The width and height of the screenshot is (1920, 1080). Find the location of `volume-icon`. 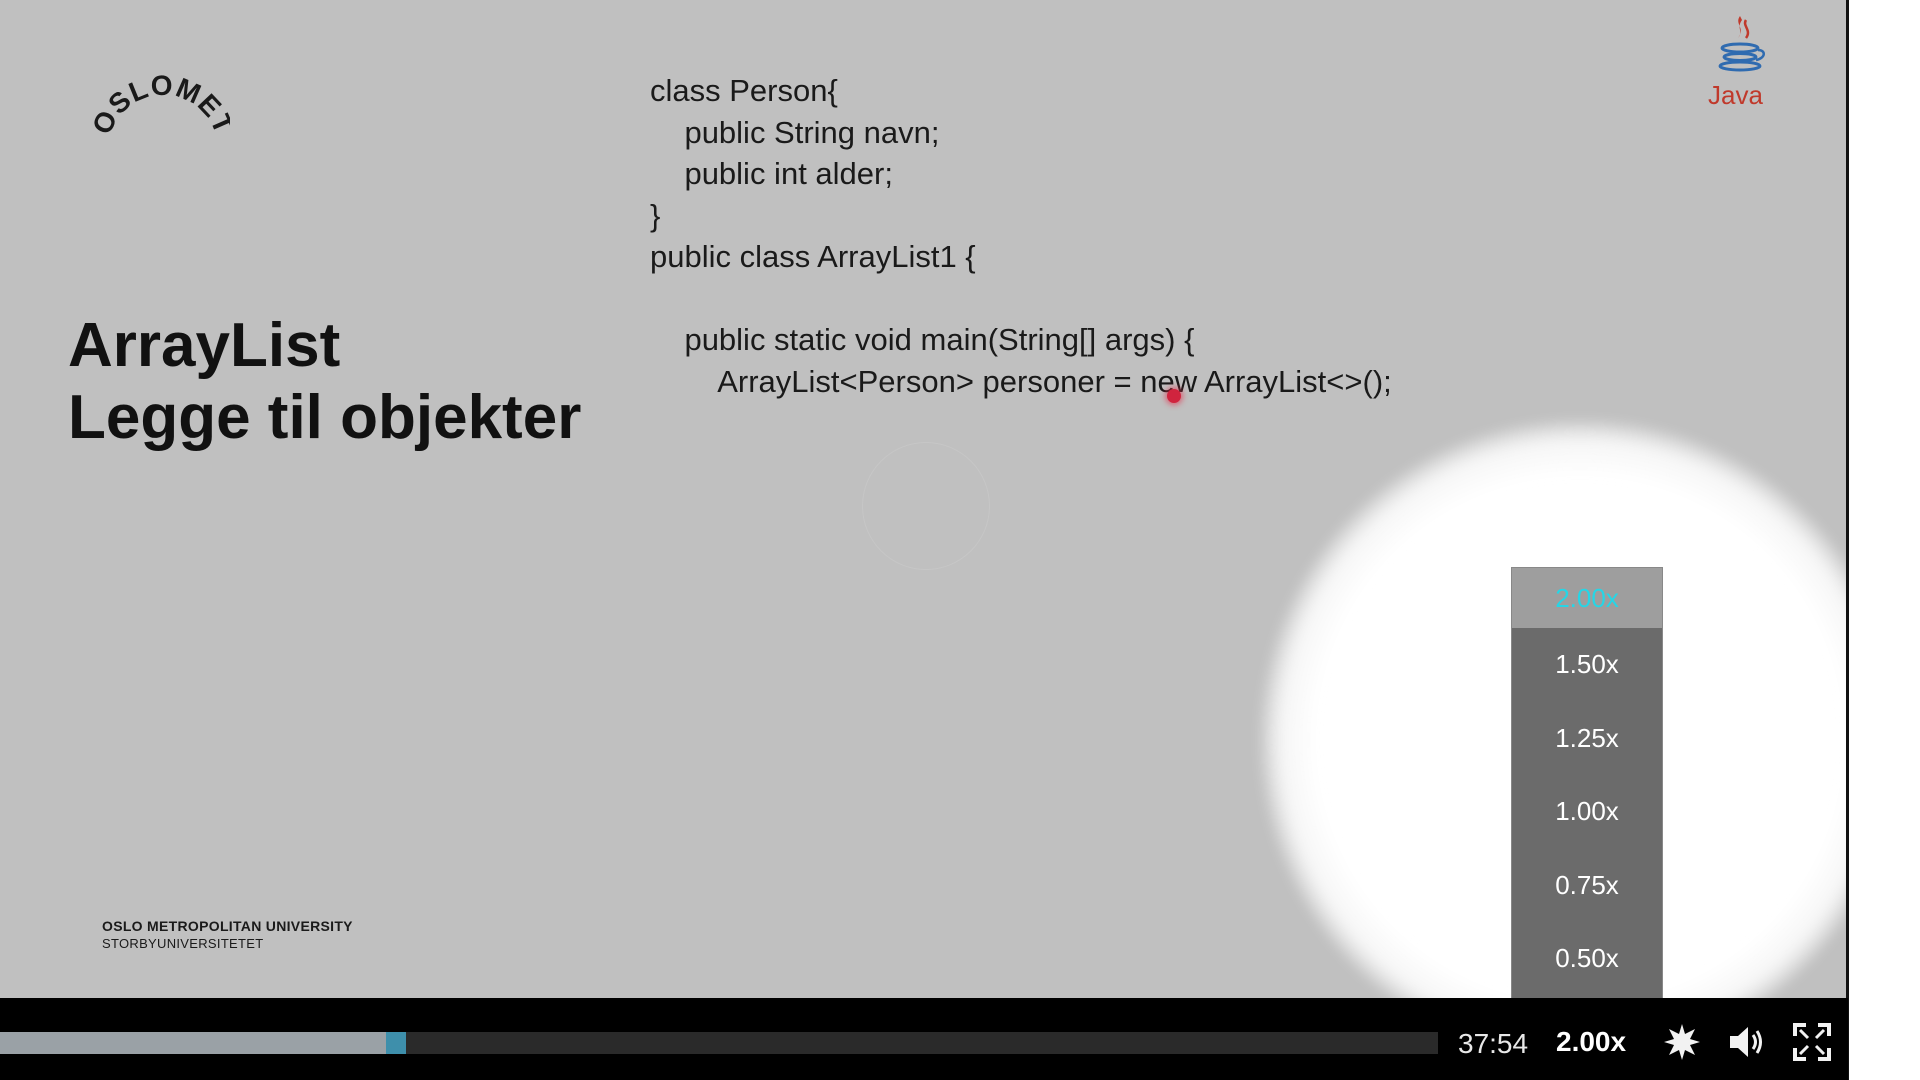

volume-icon is located at coordinates (1746, 1042).